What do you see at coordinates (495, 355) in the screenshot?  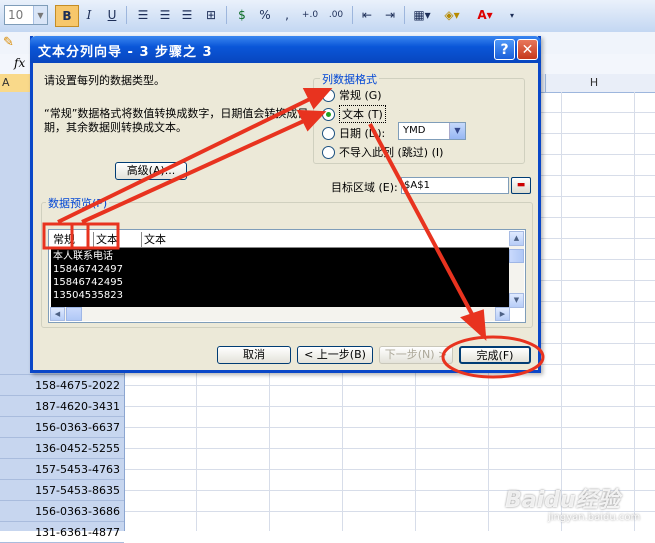 I see `finish-button: 完成(F)` at bounding box center [495, 355].